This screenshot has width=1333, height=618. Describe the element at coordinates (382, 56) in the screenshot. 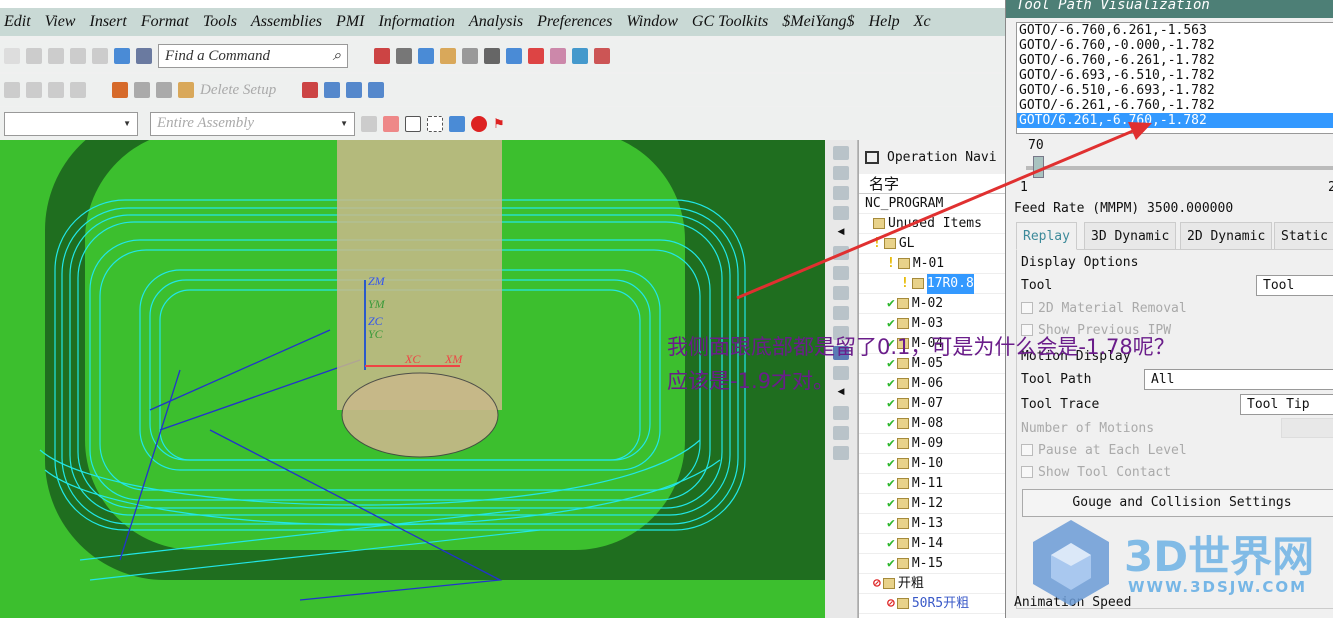

I see `layout-icon` at that location.